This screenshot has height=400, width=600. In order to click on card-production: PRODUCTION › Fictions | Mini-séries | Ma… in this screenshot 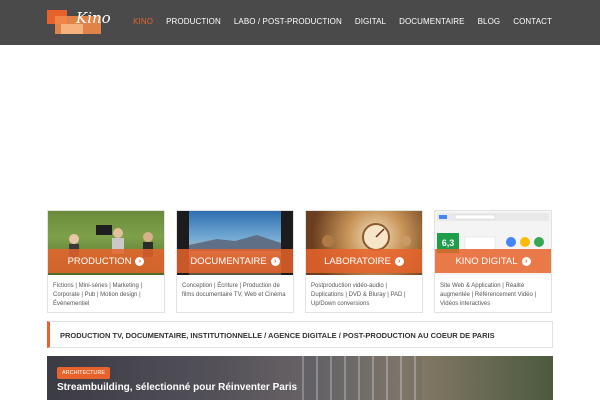, I will do `click(106, 261)`.